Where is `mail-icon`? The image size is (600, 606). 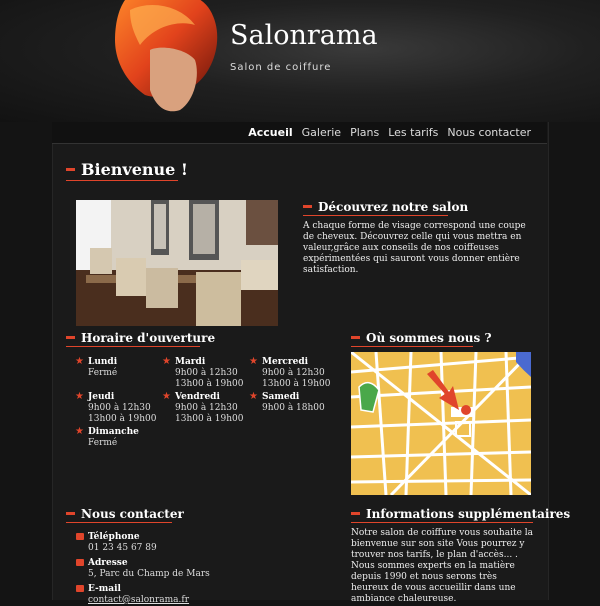
mail-icon is located at coordinates (80, 588).